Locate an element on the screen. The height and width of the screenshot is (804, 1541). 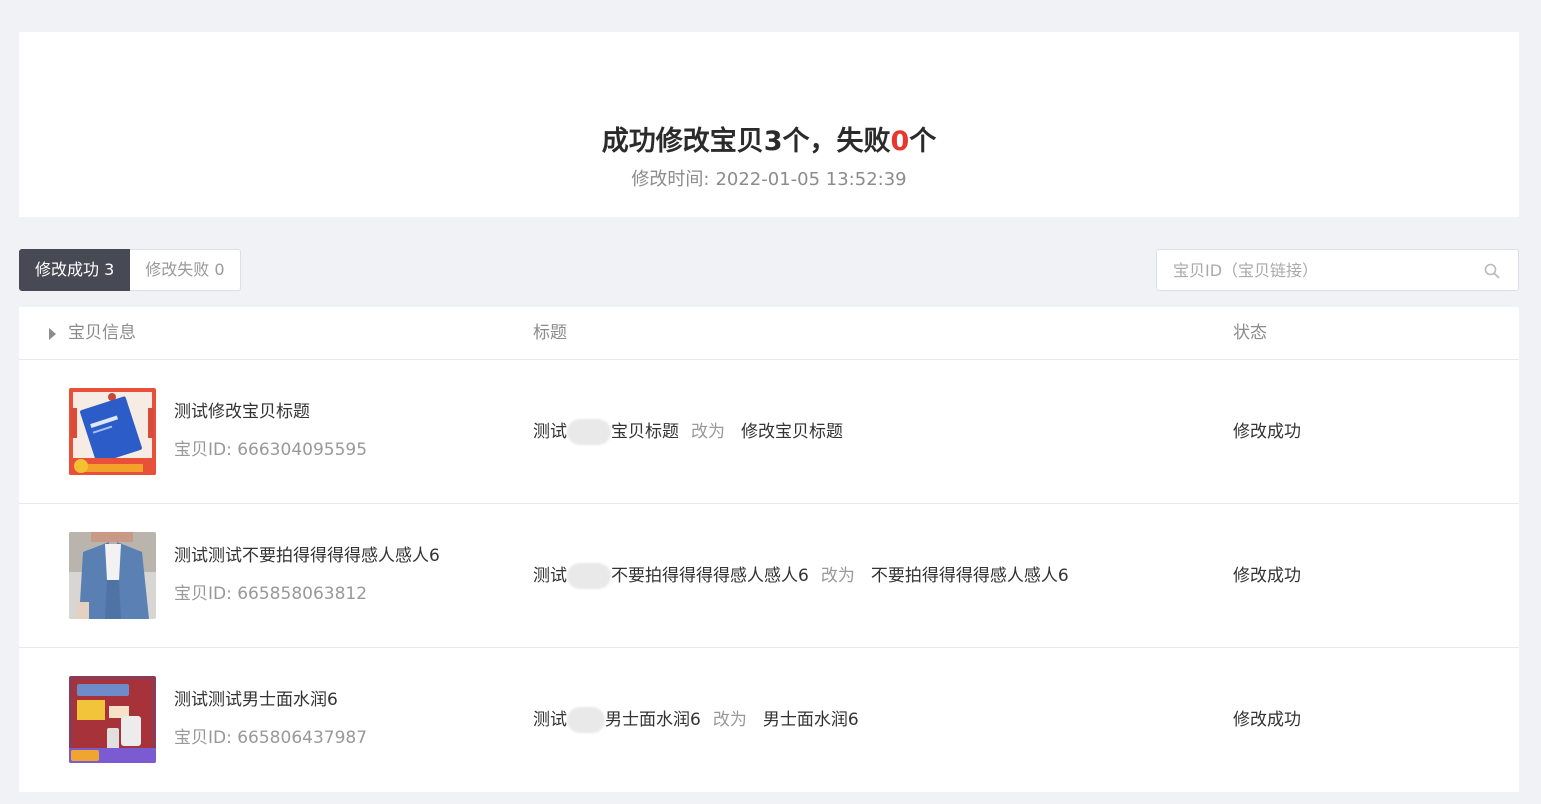
item-id: 宝贝ID: 665806437987 is located at coordinates (271, 738).